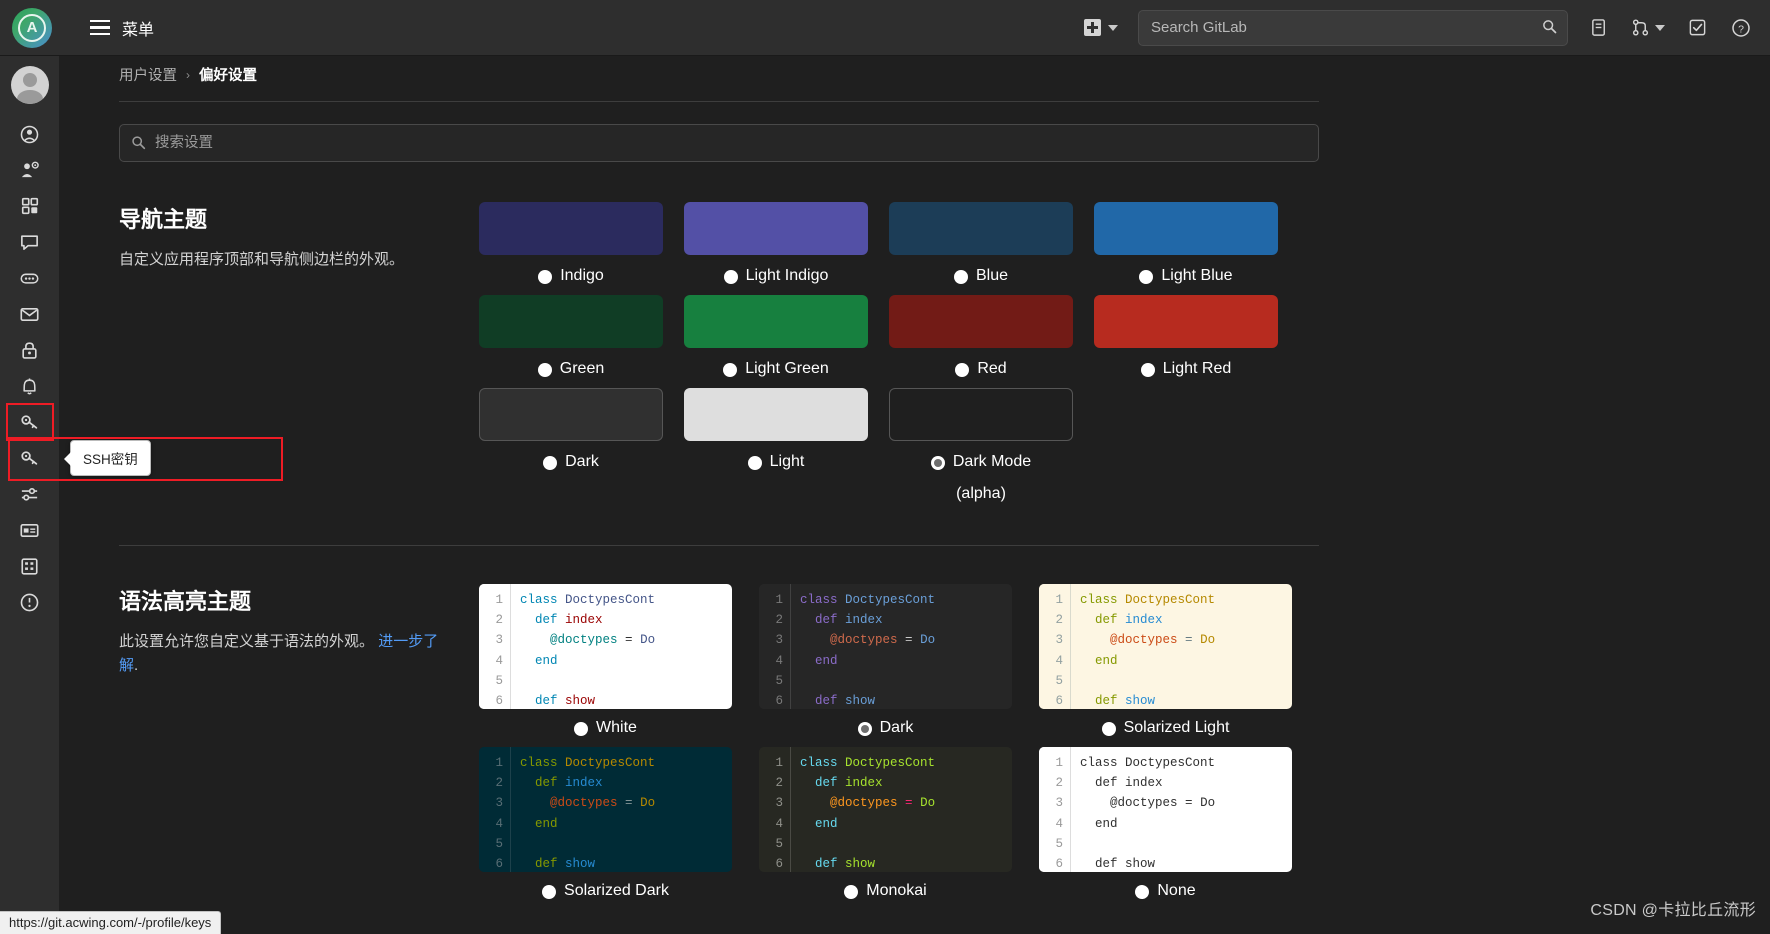  What do you see at coordinates (981, 446) in the screenshot?
I see `nav-theme-option: Dark Mode (alpha)` at bounding box center [981, 446].